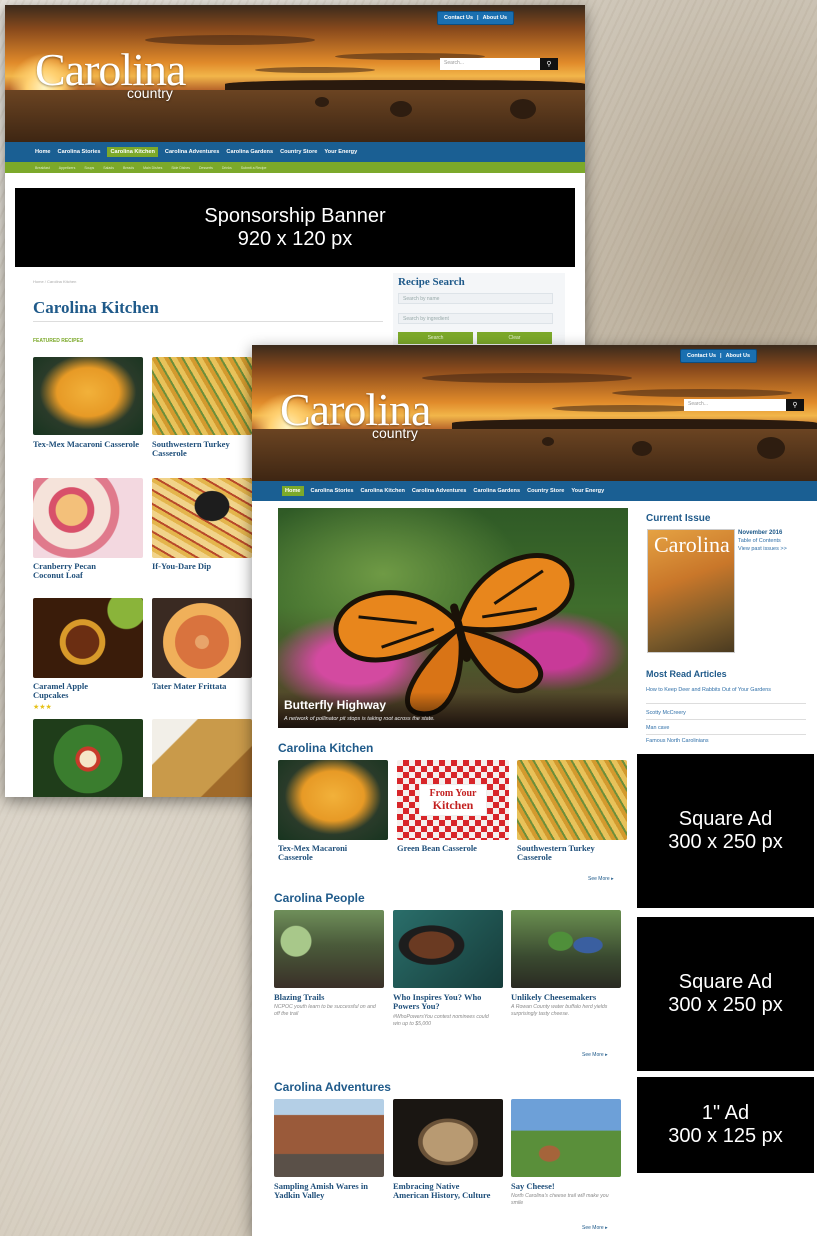 The width and height of the screenshot is (817, 1236). What do you see at coordinates (128, 168) in the screenshot?
I see `subnav-item-breads: Breads` at bounding box center [128, 168].